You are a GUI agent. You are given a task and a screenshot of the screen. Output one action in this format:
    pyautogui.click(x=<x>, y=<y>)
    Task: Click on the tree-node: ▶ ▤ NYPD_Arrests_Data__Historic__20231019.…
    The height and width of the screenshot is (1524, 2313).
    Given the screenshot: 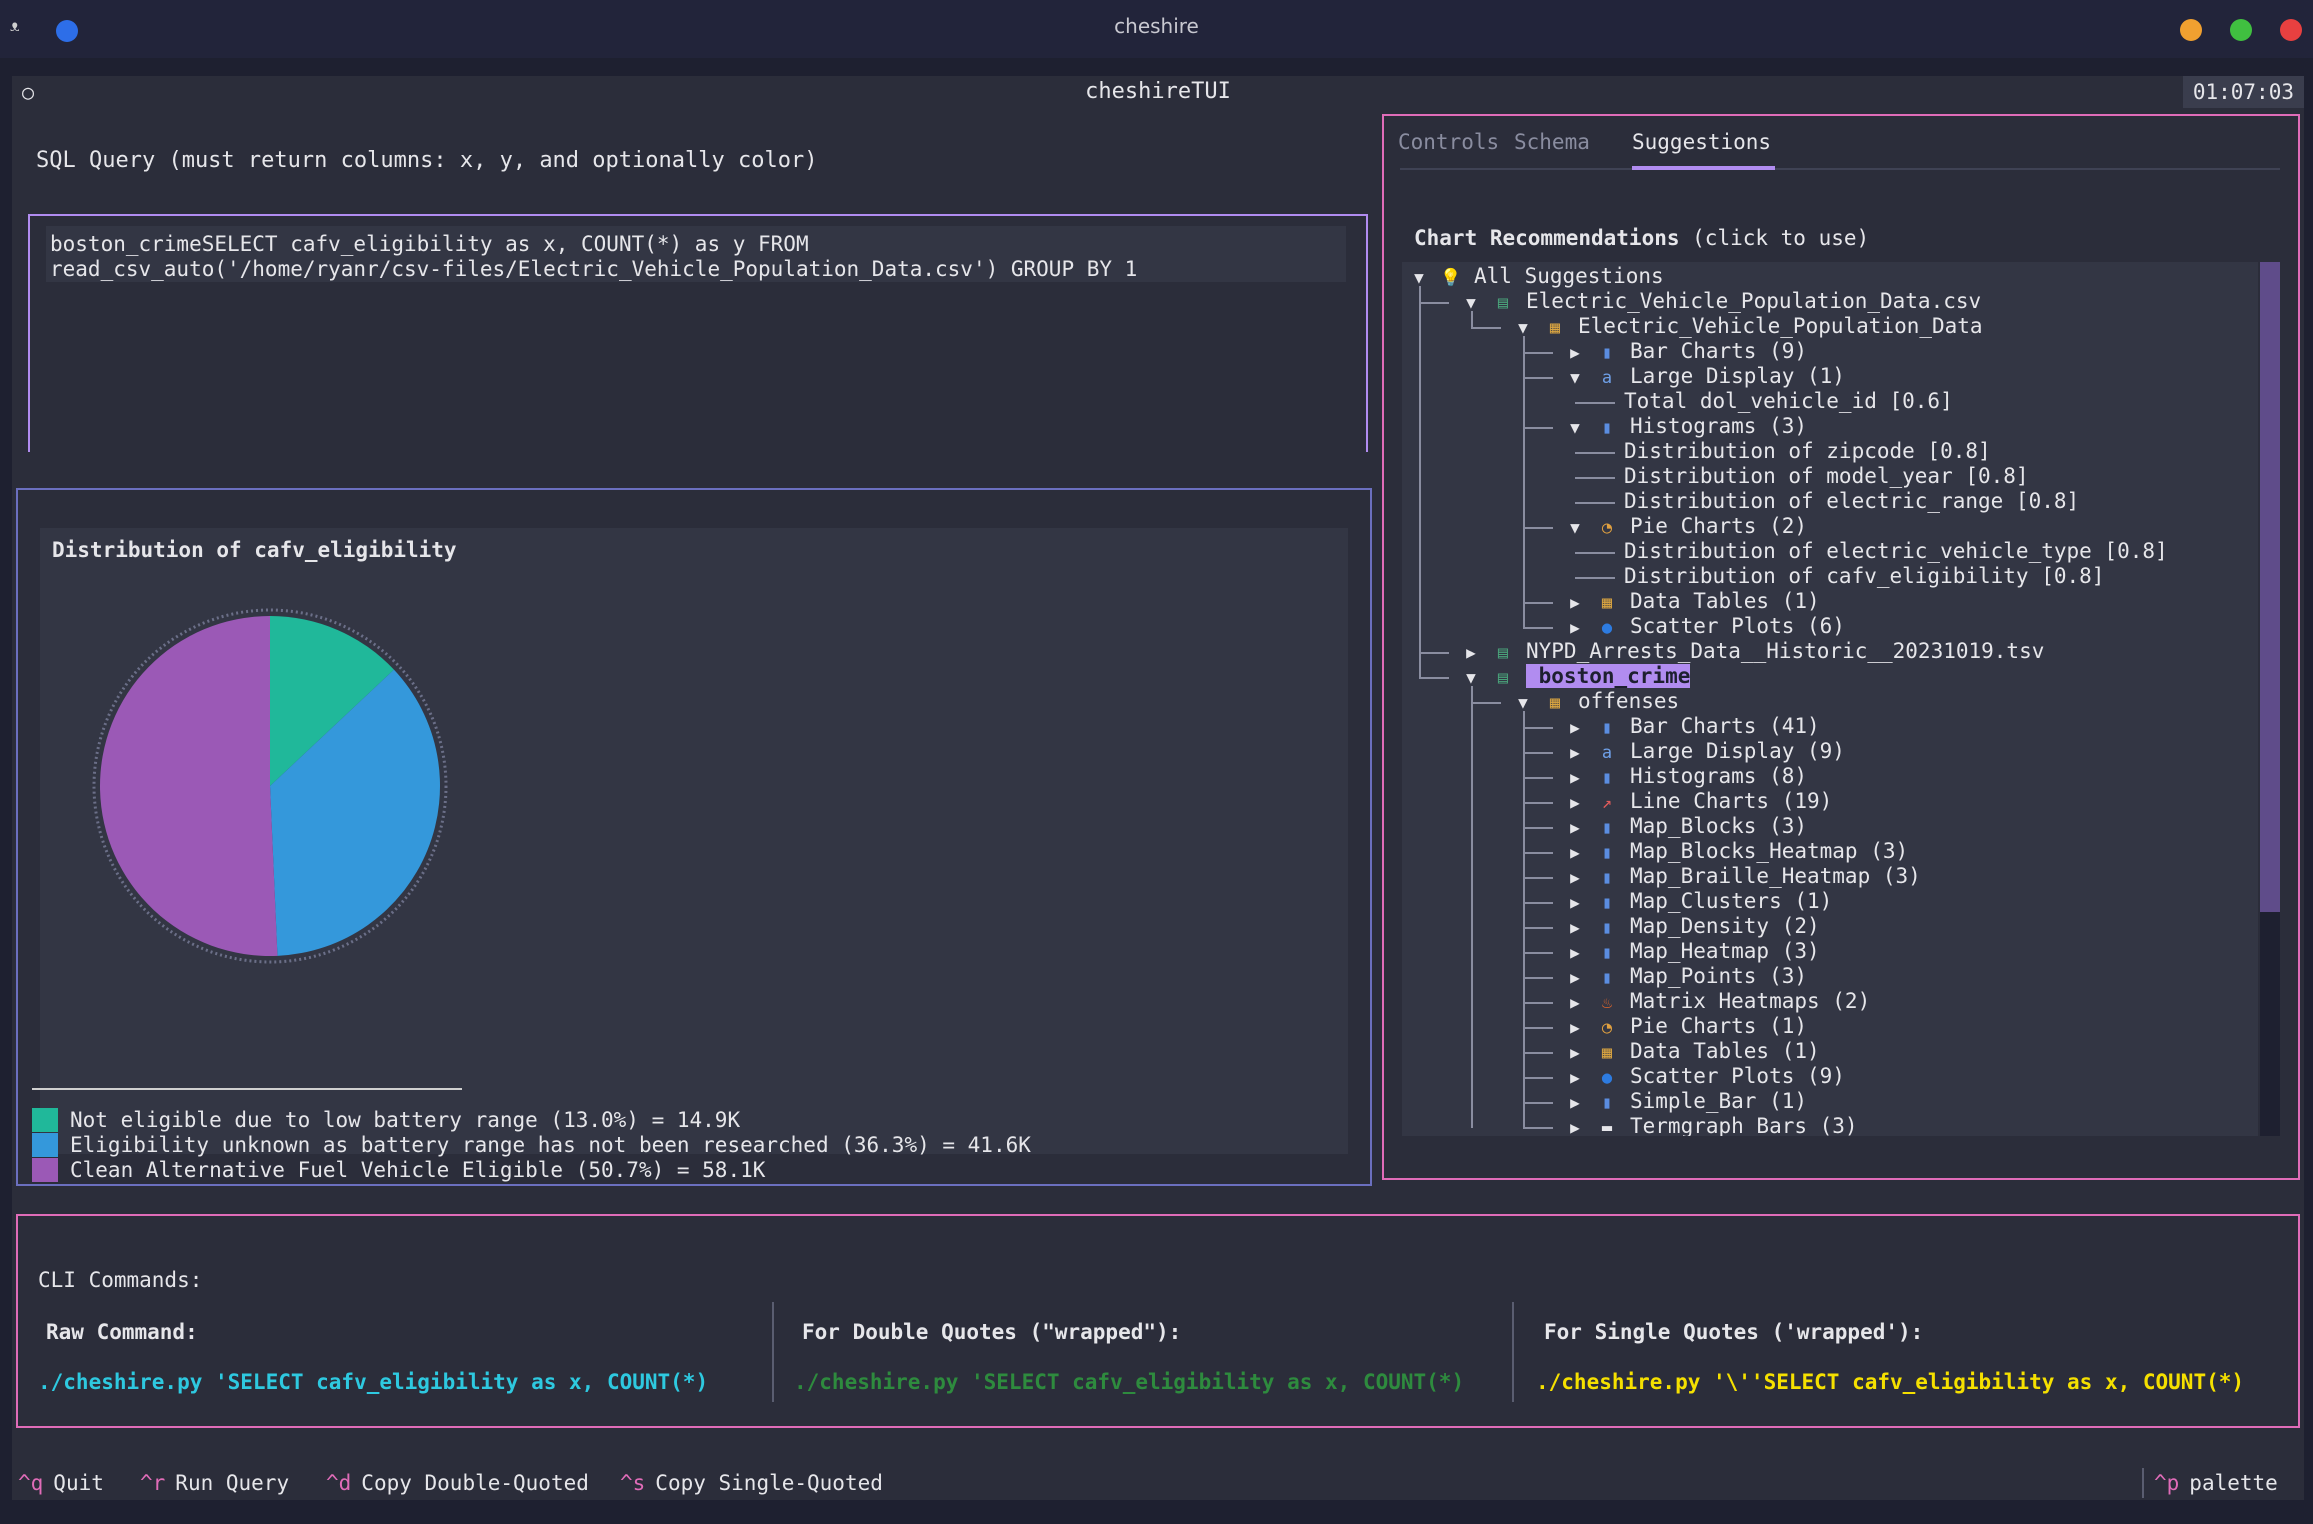 What is the action you would take?
    pyautogui.click(x=1751, y=651)
    